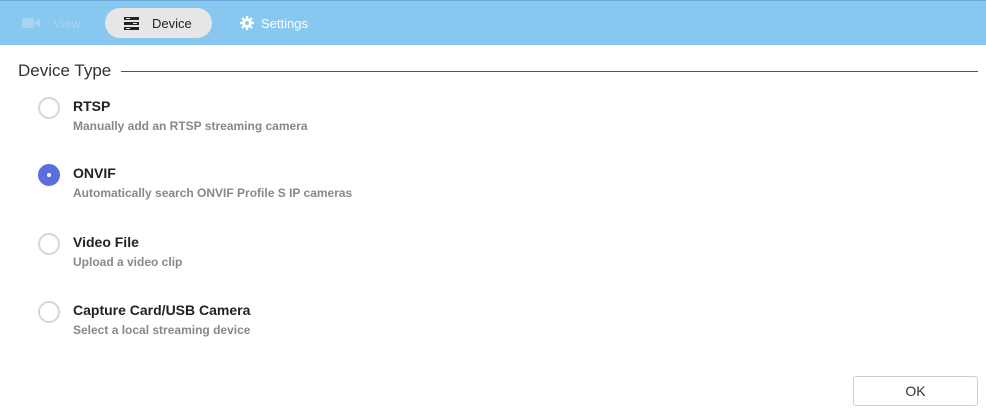  I want to click on list-icon, so click(131, 23).